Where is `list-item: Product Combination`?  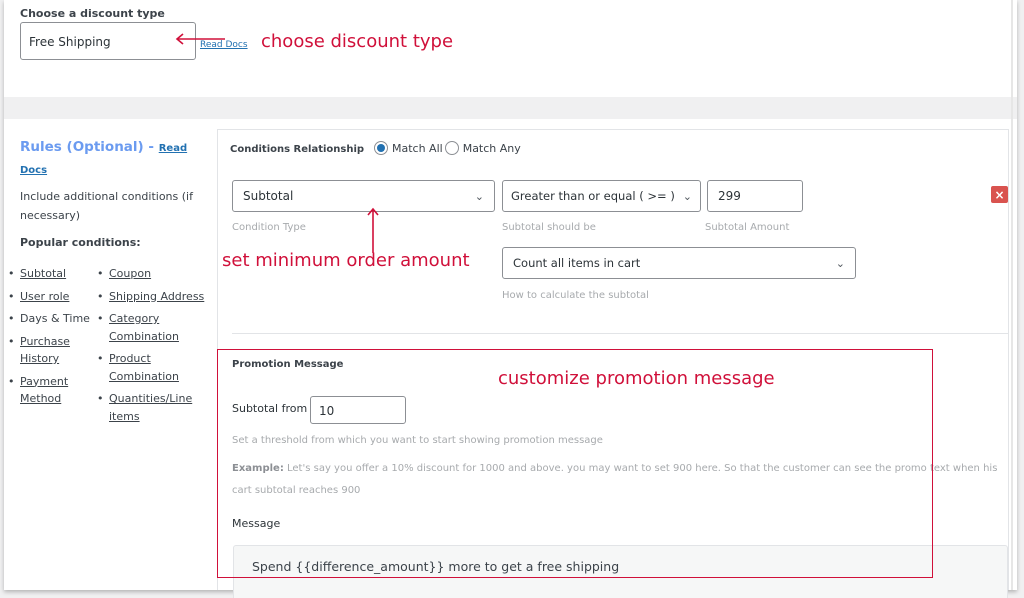 list-item: Product Combination is located at coordinates (152, 367).